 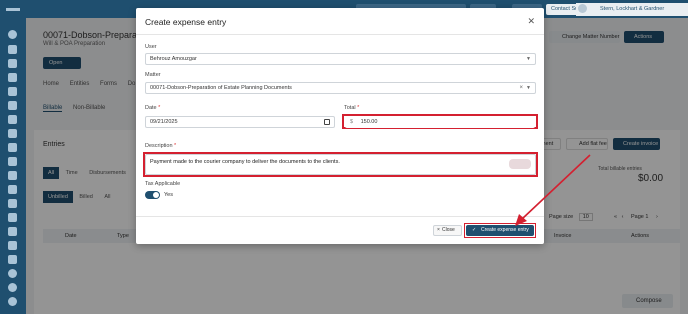 I want to click on money-icon, so click(x=12, y=231).